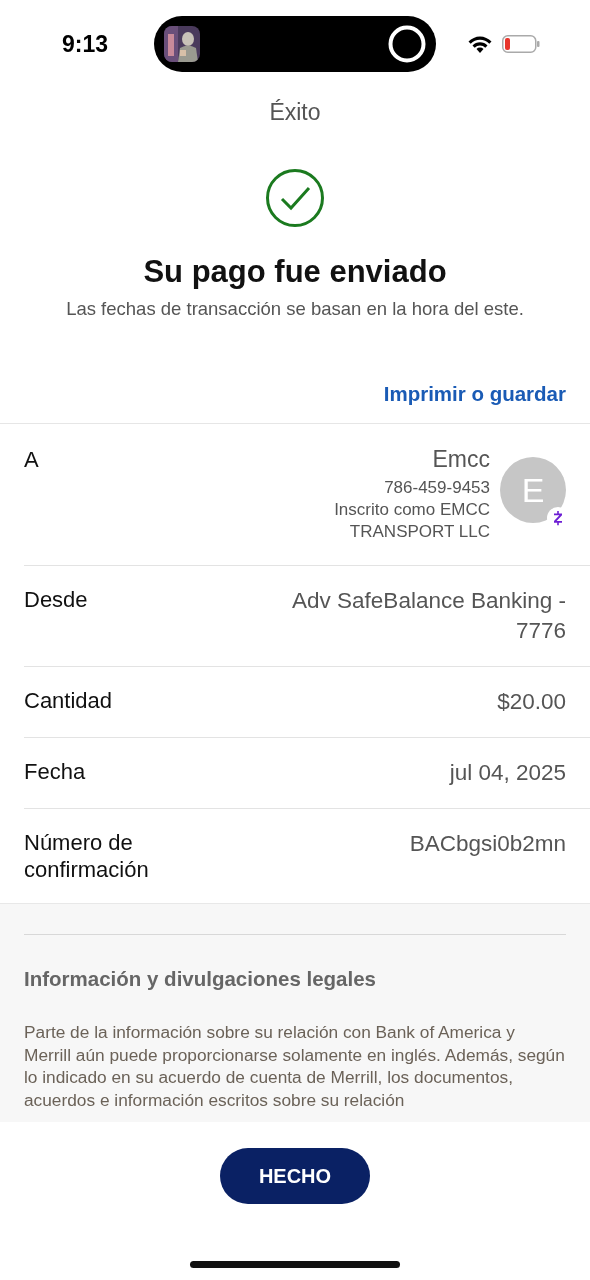 The height and width of the screenshot is (1280, 590). What do you see at coordinates (55, 771) in the screenshot?
I see `detail-label: Fecha` at bounding box center [55, 771].